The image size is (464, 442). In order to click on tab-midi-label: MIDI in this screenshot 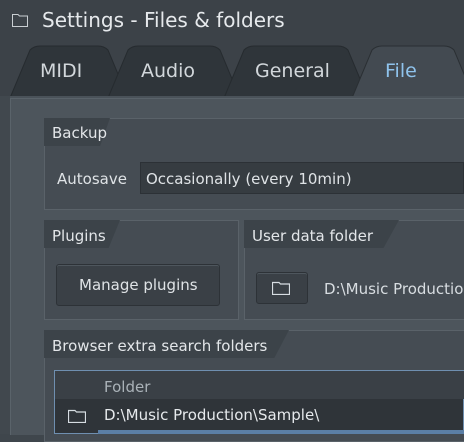, I will do `click(61, 71)`.